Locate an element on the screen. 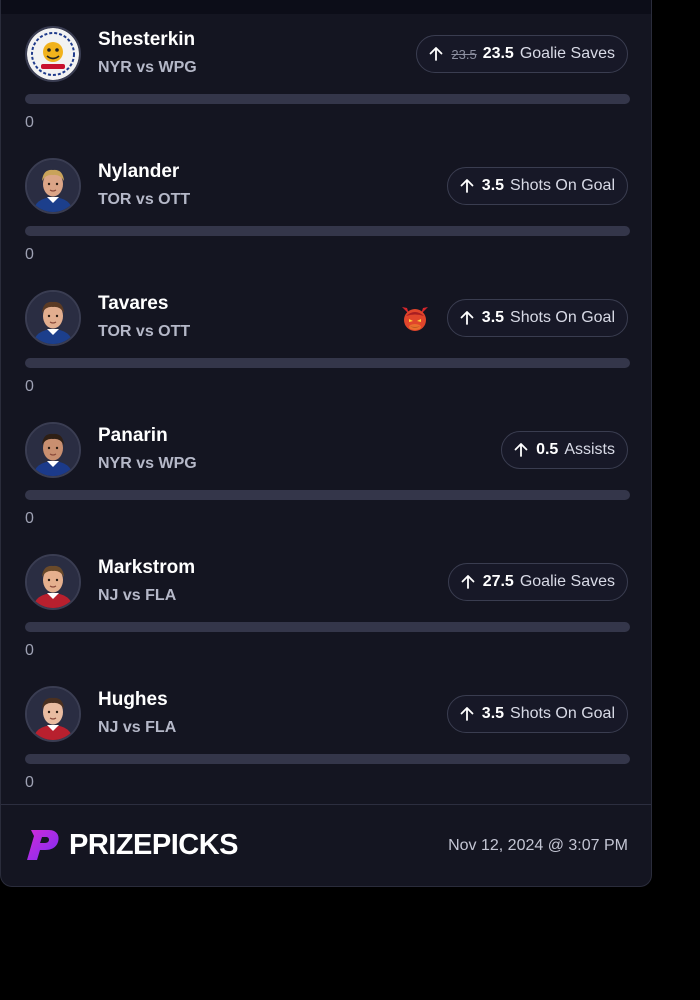  pick-row: Nylander TOR vs OTT 3.5 Shots On Goal 0 is located at coordinates (326, 220).